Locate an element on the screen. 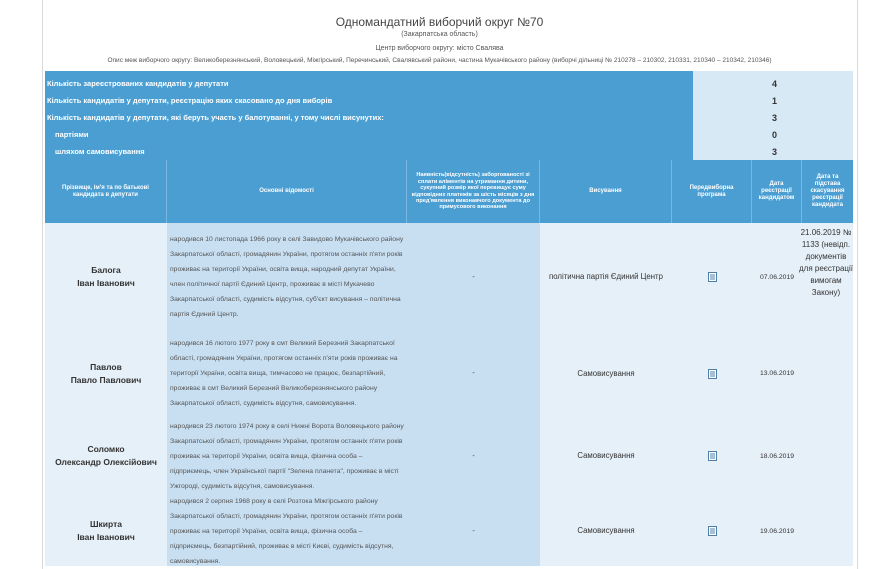  candidate-given-name: Павло Павлович is located at coordinates (106, 379).